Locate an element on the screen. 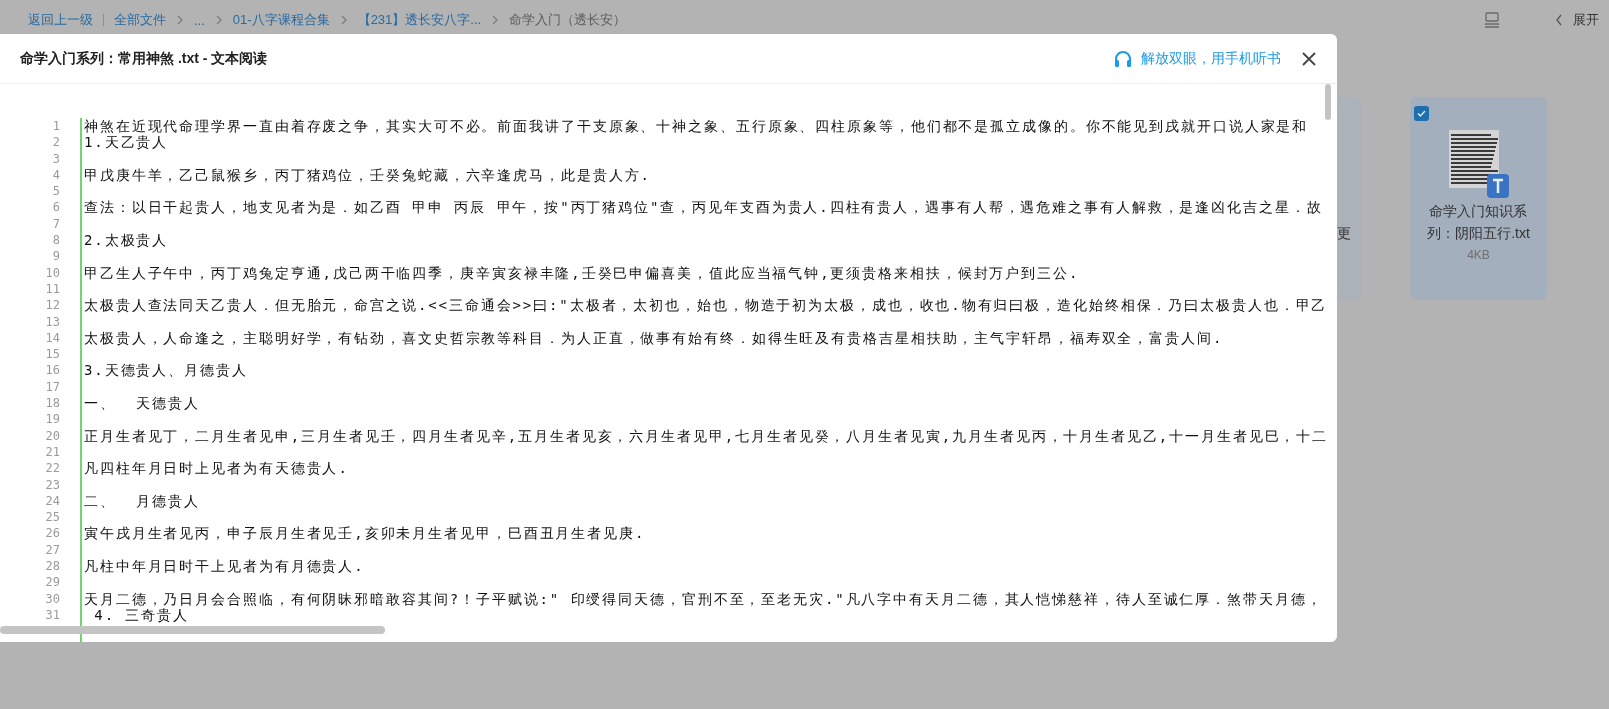  file-name: 更 is located at coordinates (1344, 233).